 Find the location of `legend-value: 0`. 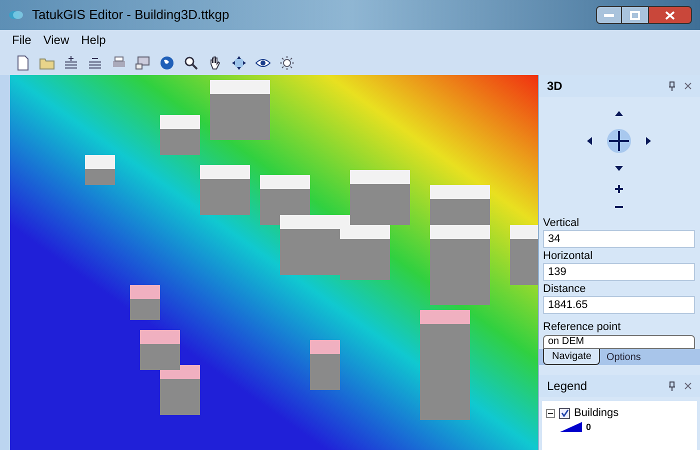

legend-value: 0 is located at coordinates (589, 427).